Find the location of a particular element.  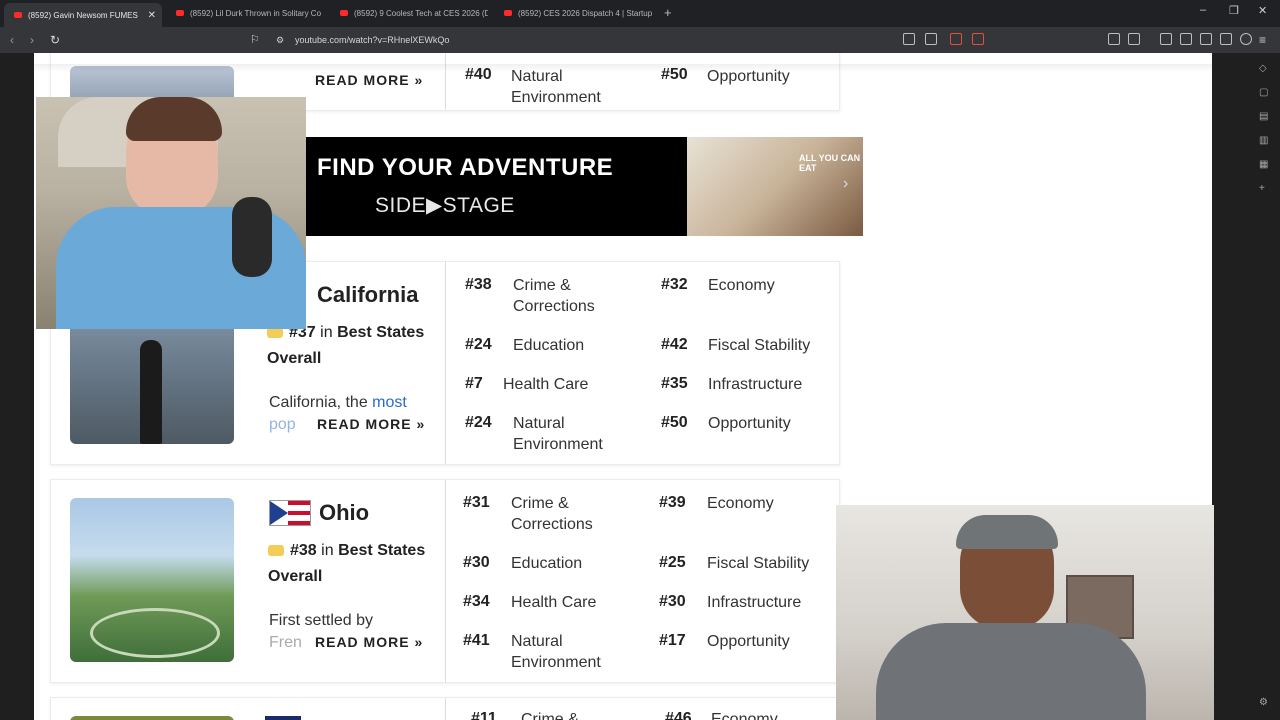

stat-rank: #24 is located at coordinates (478, 344).